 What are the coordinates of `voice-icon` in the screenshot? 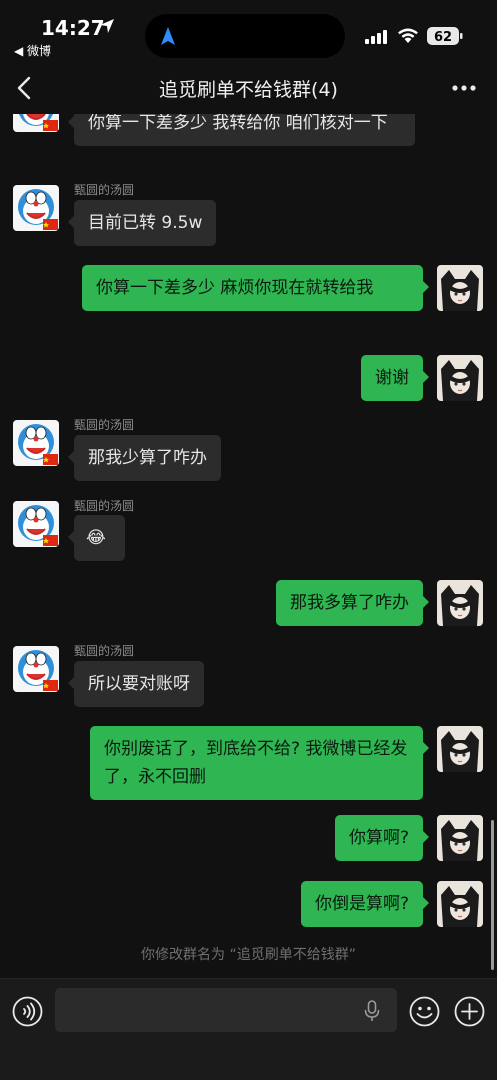 It's located at (27, 1011).